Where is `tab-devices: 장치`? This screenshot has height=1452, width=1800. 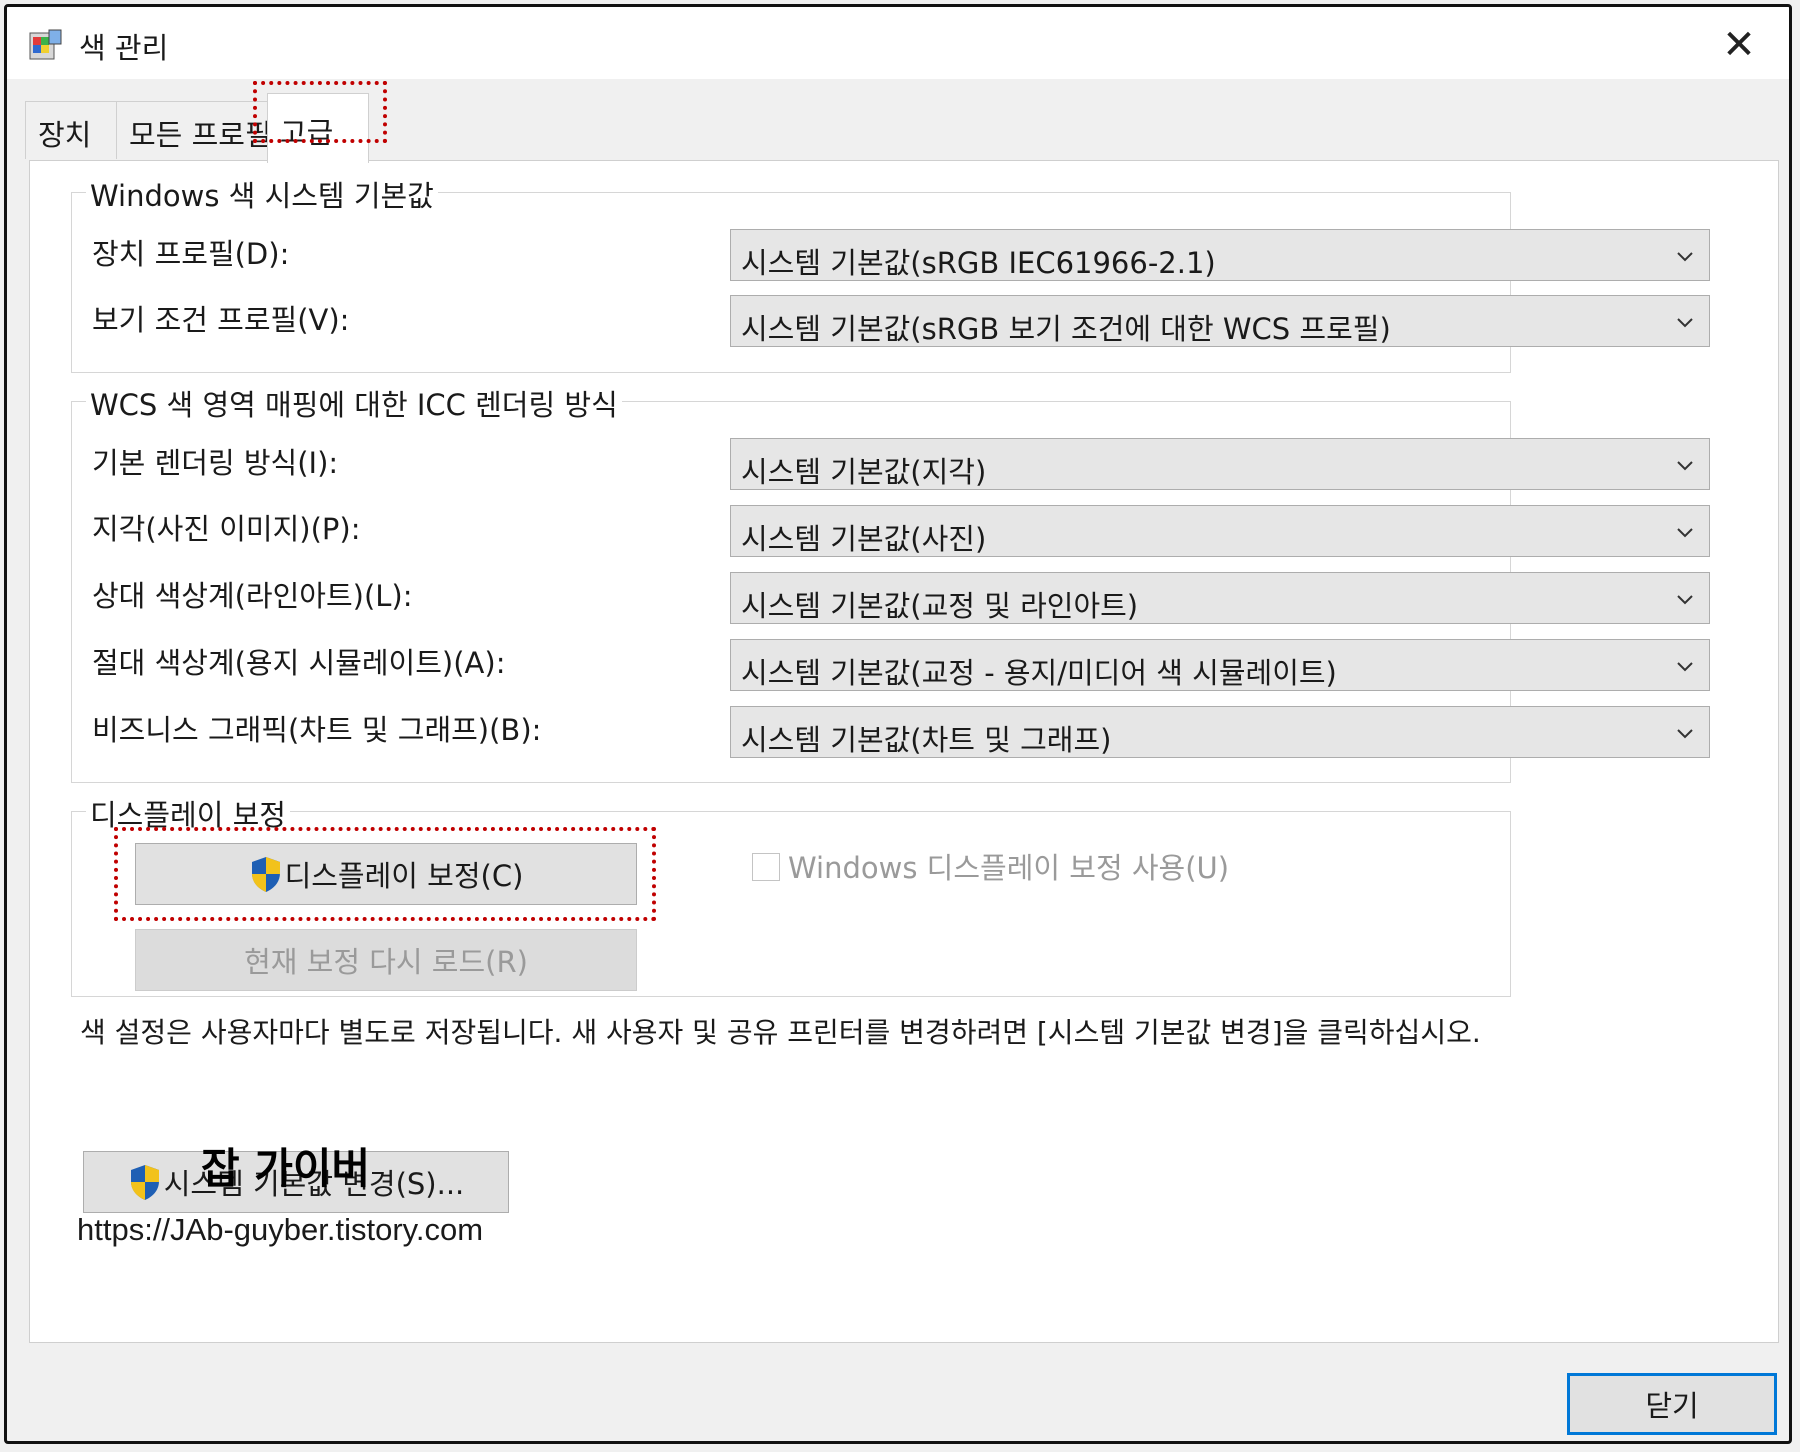 tab-devices: 장치 is located at coordinates (71, 130).